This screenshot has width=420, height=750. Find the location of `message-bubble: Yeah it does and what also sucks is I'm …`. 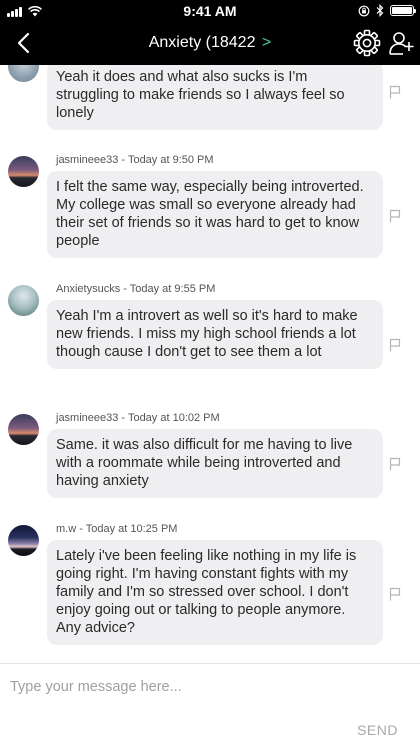

message-bubble: Yeah it does and what also sucks is I'm … is located at coordinates (215, 97).